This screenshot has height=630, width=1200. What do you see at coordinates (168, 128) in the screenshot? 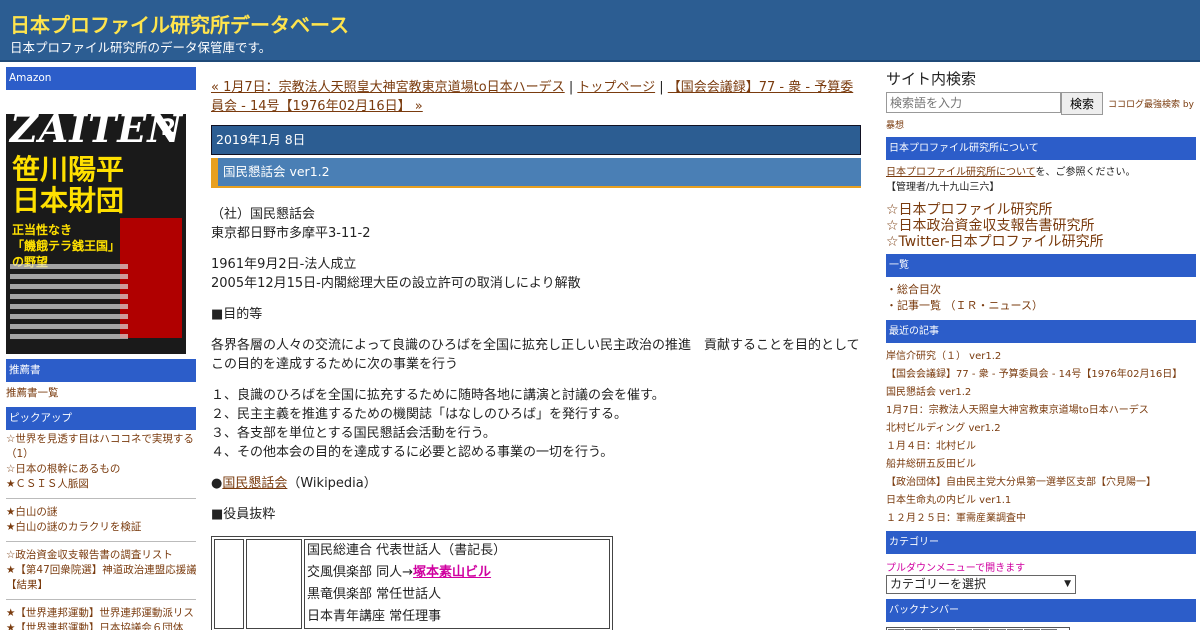
I see `magazine-issue: 2` at bounding box center [168, 128].